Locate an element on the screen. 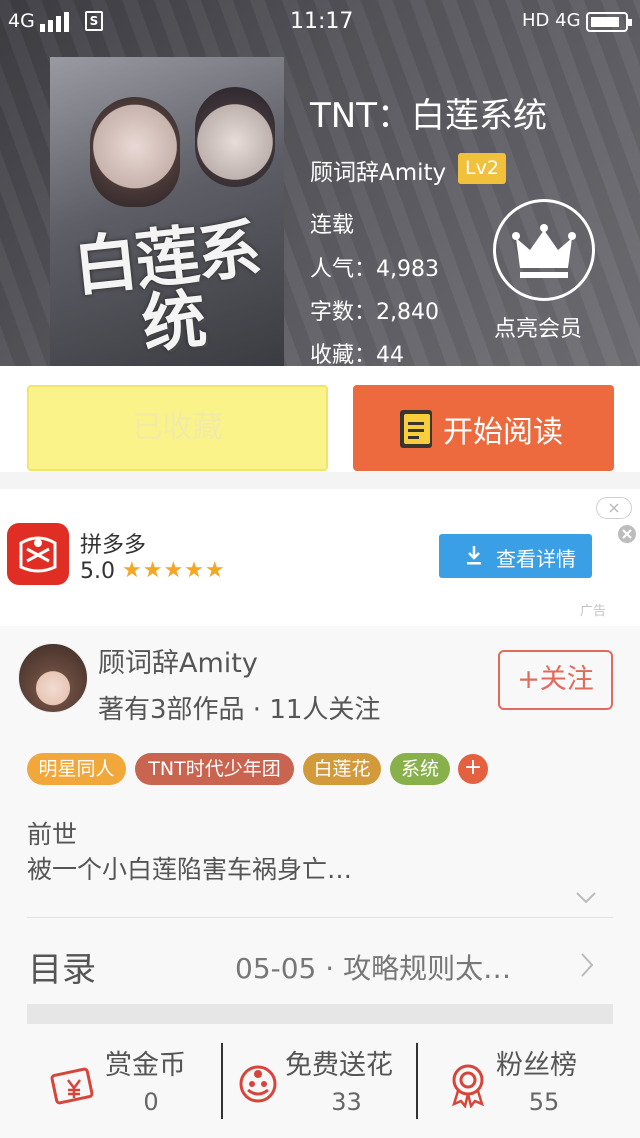  ad-banner: 拼多多 5.0 ★★★★★ 查看详情 广告 is located at coordinates (320, 557).